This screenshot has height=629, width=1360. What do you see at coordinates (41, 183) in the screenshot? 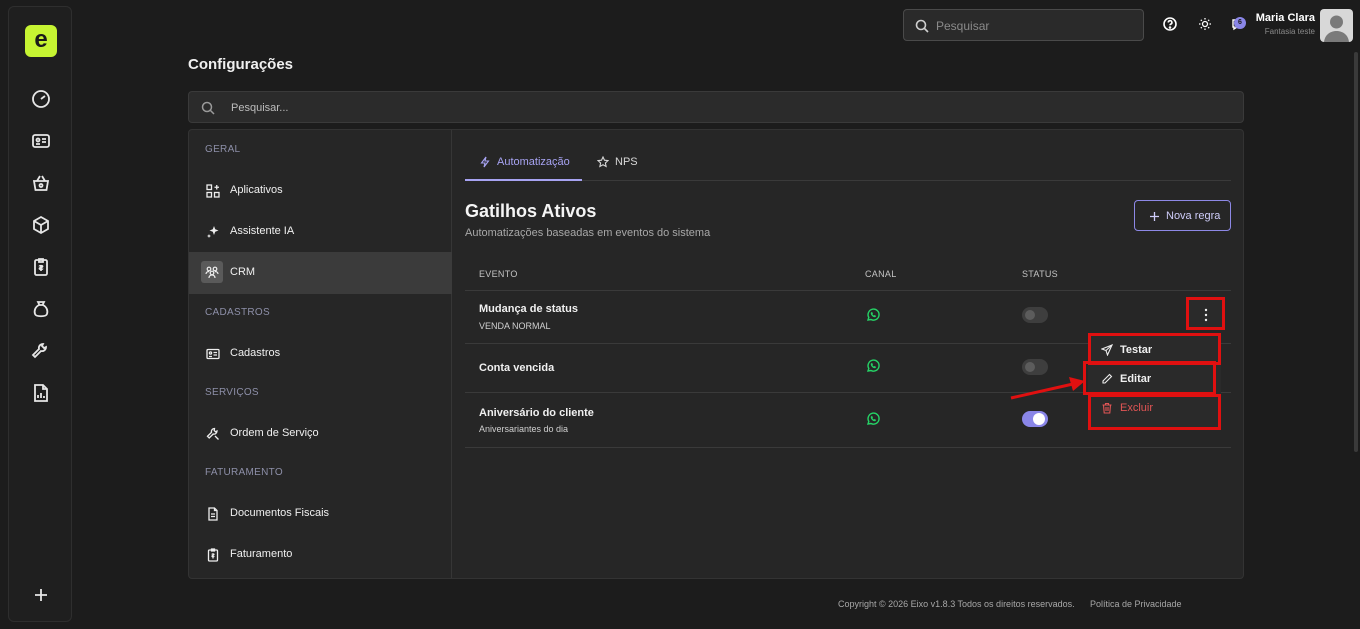
I see `basket-icon` at bounding box center [41, 183].